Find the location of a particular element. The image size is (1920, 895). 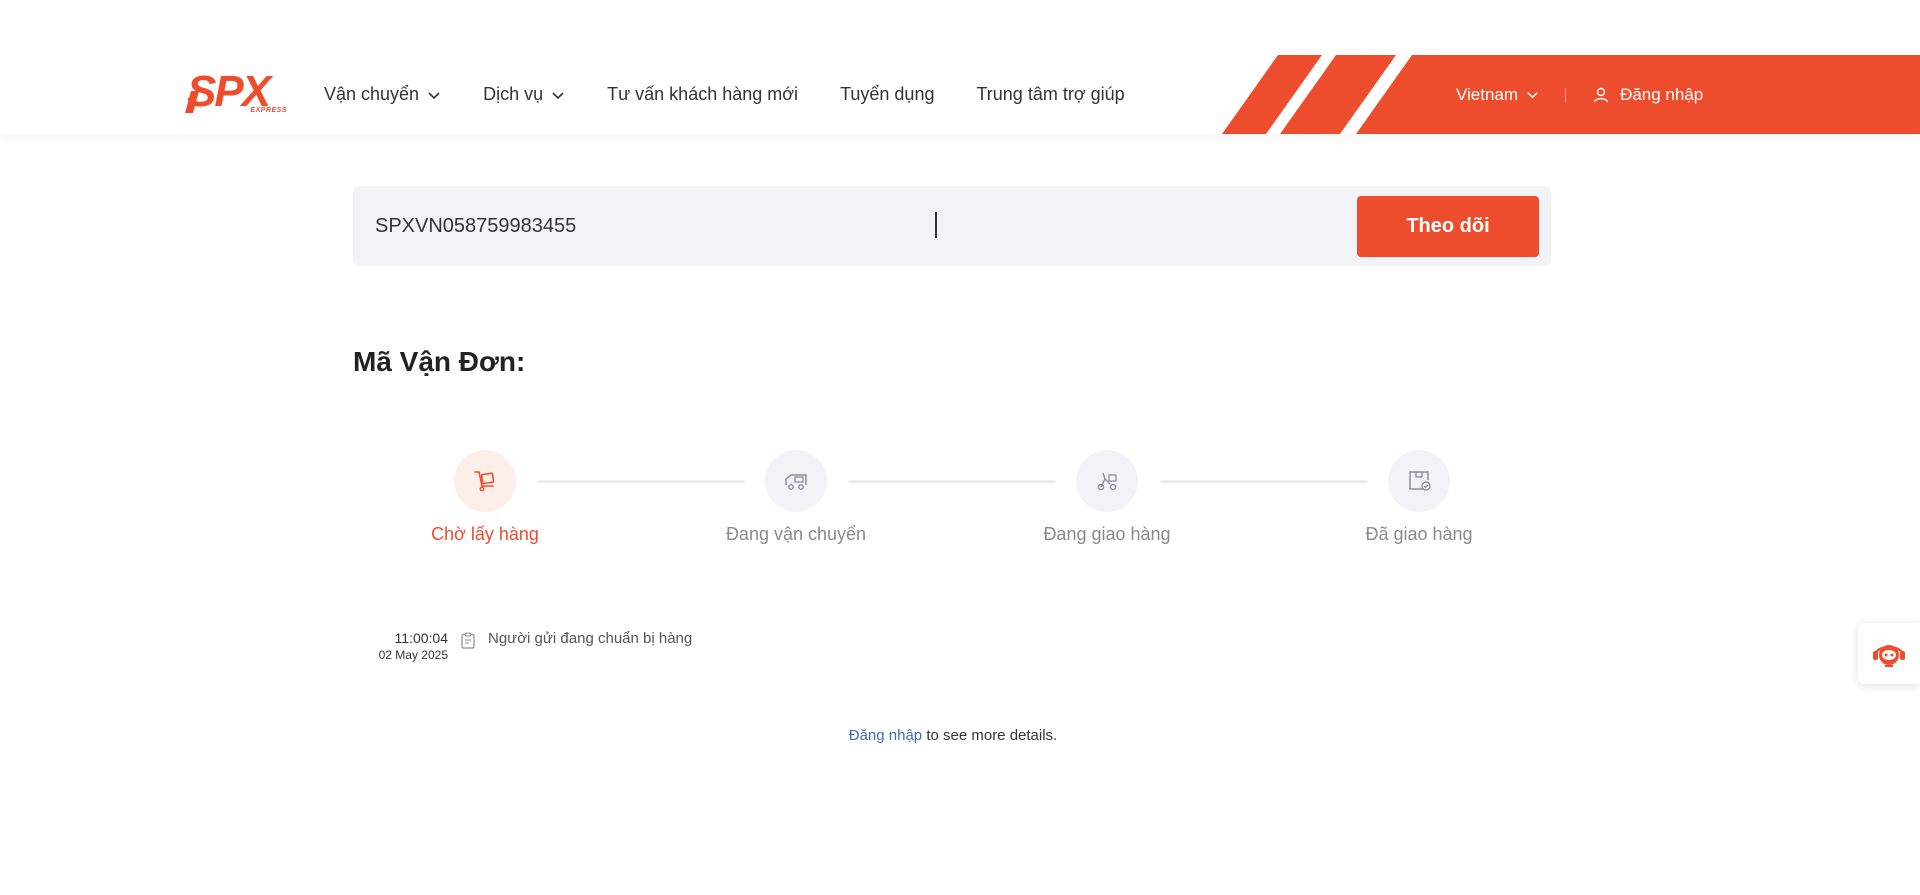

step-label: Đang giao hàng is located at coordinates (1107, 534).